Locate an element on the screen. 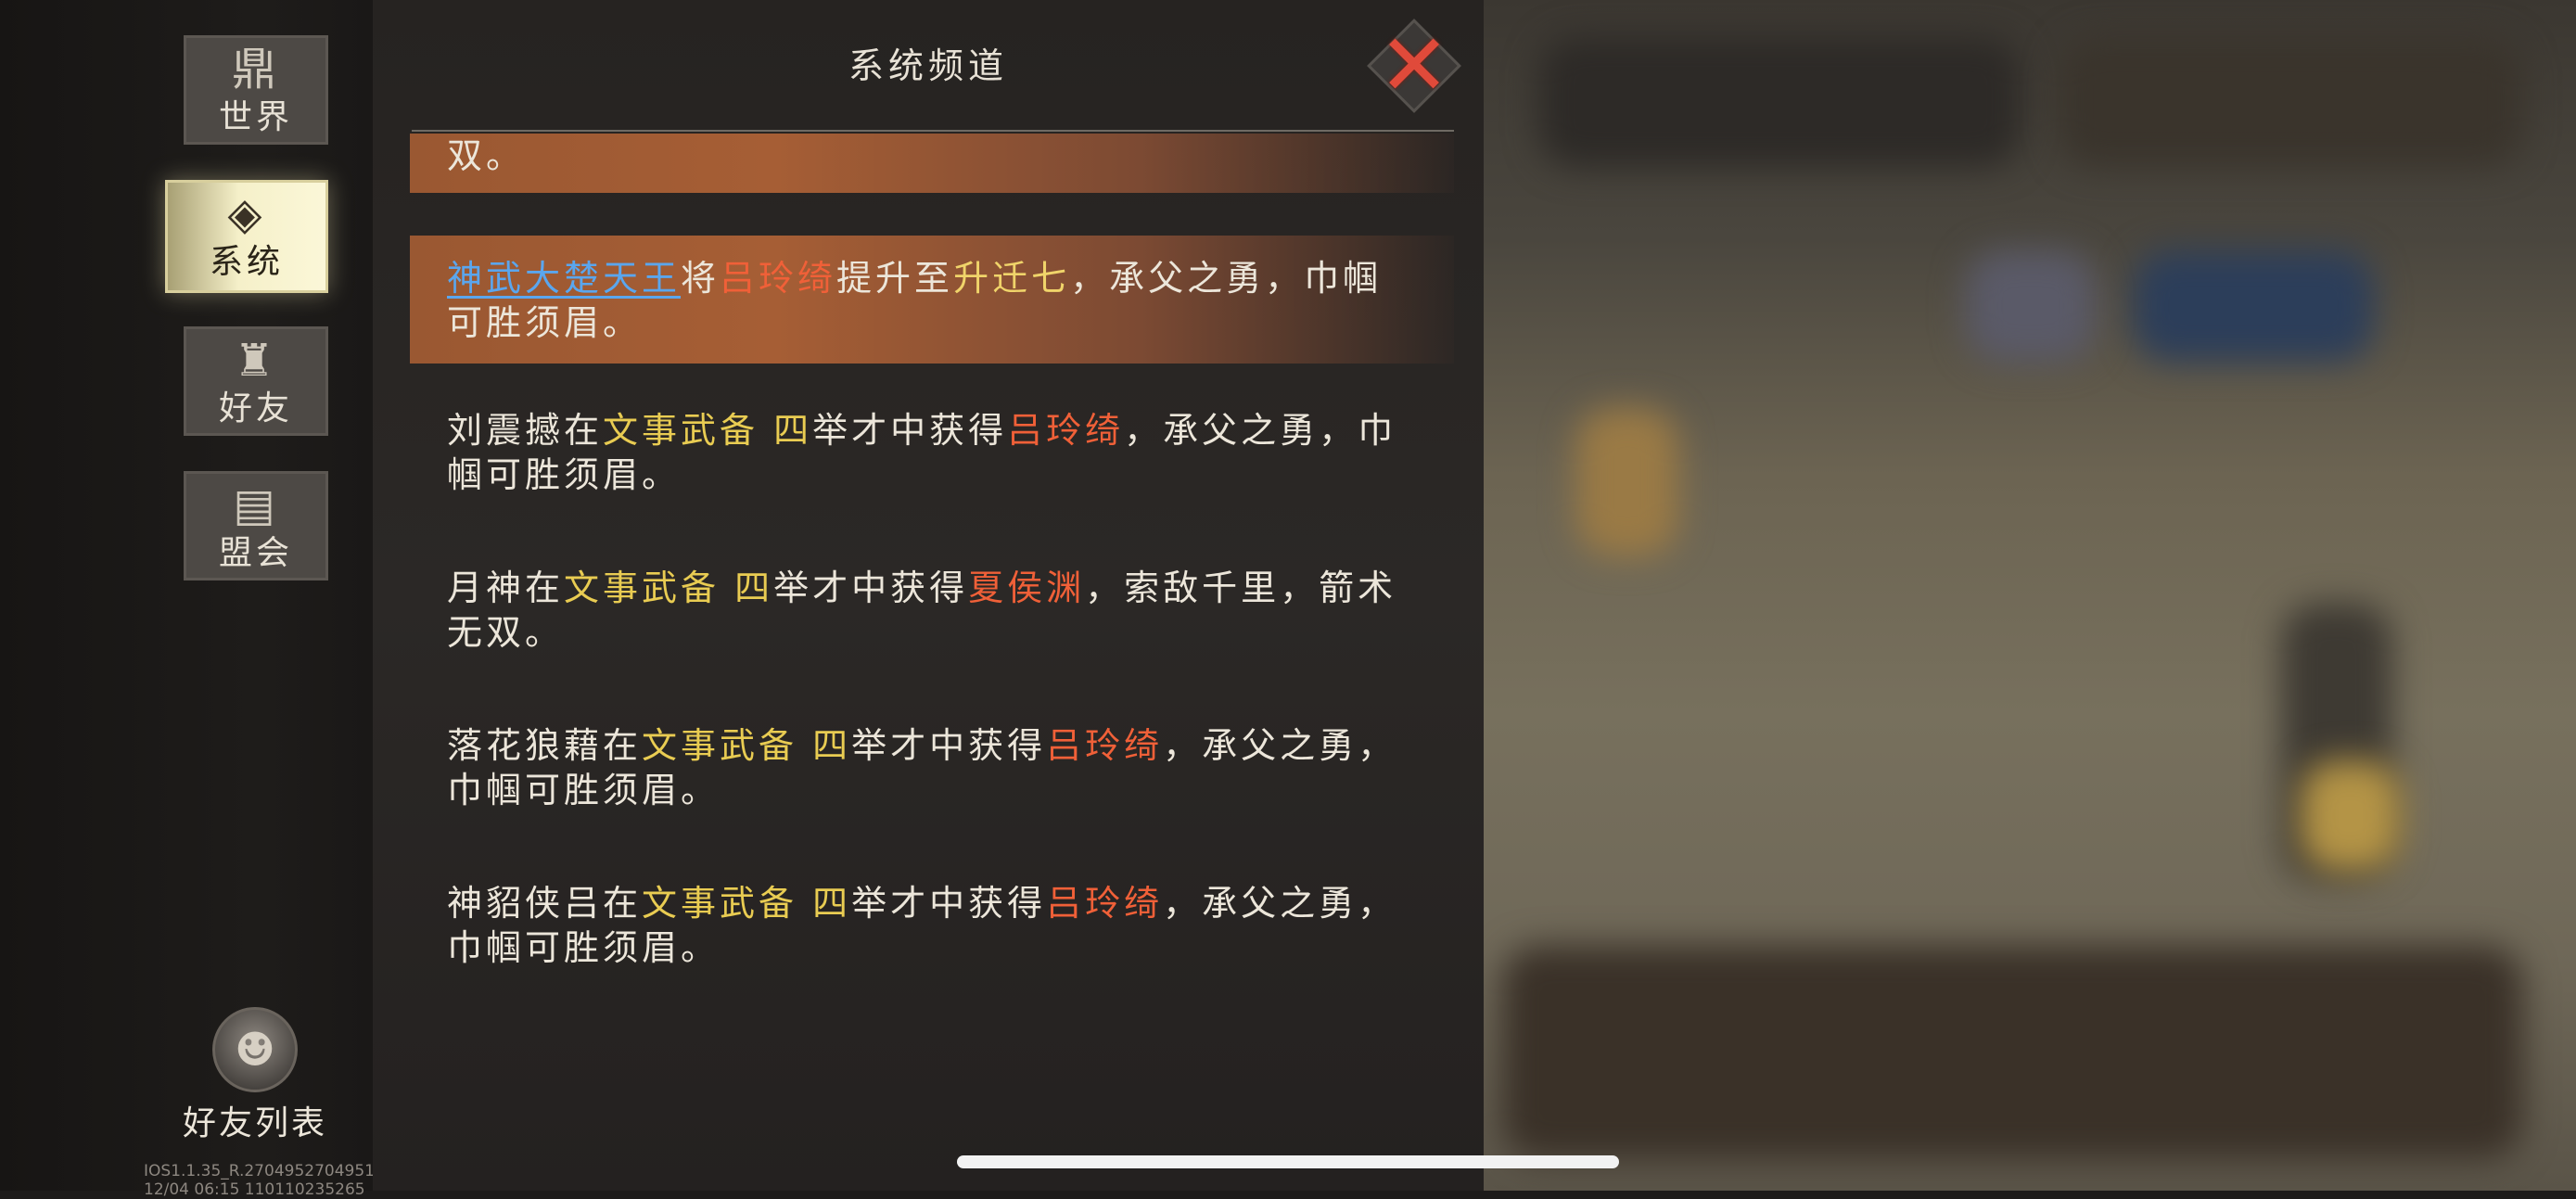  message-item: 神貂侠吕在文事武备 四举才中获得吕玲绮，承父之勇，巾帼可胜须眉。 is located at coordinates (932, 925).